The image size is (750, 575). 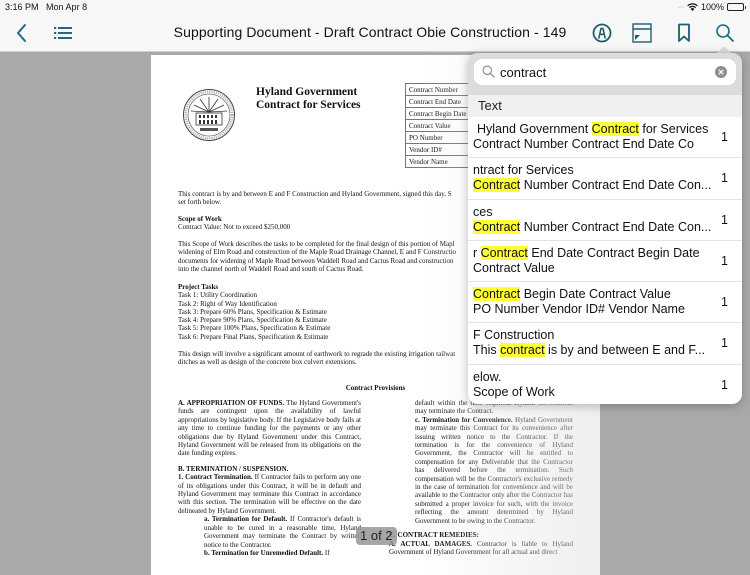 What do you see at coordinates (692, 7) in the screenshot?
I see `wifi-icon` at bounding box center [692, 7].